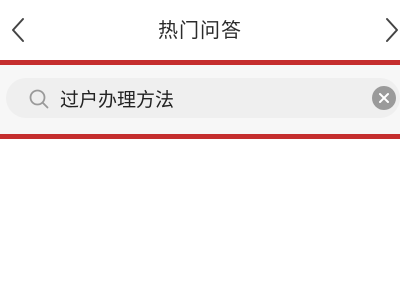  I want to click on clear-icon, so click(384, 98).